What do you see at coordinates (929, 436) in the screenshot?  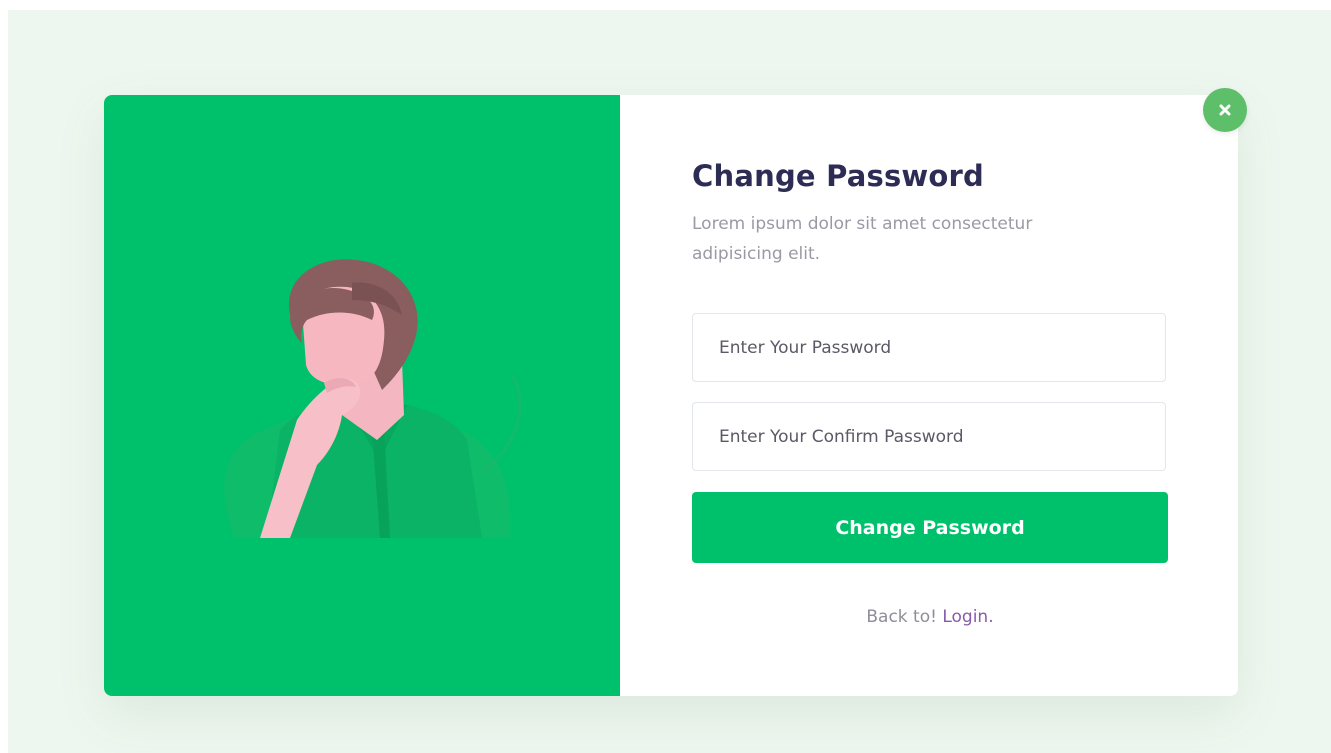 I see `confirm-password-input` at bounding box center [929, 436].